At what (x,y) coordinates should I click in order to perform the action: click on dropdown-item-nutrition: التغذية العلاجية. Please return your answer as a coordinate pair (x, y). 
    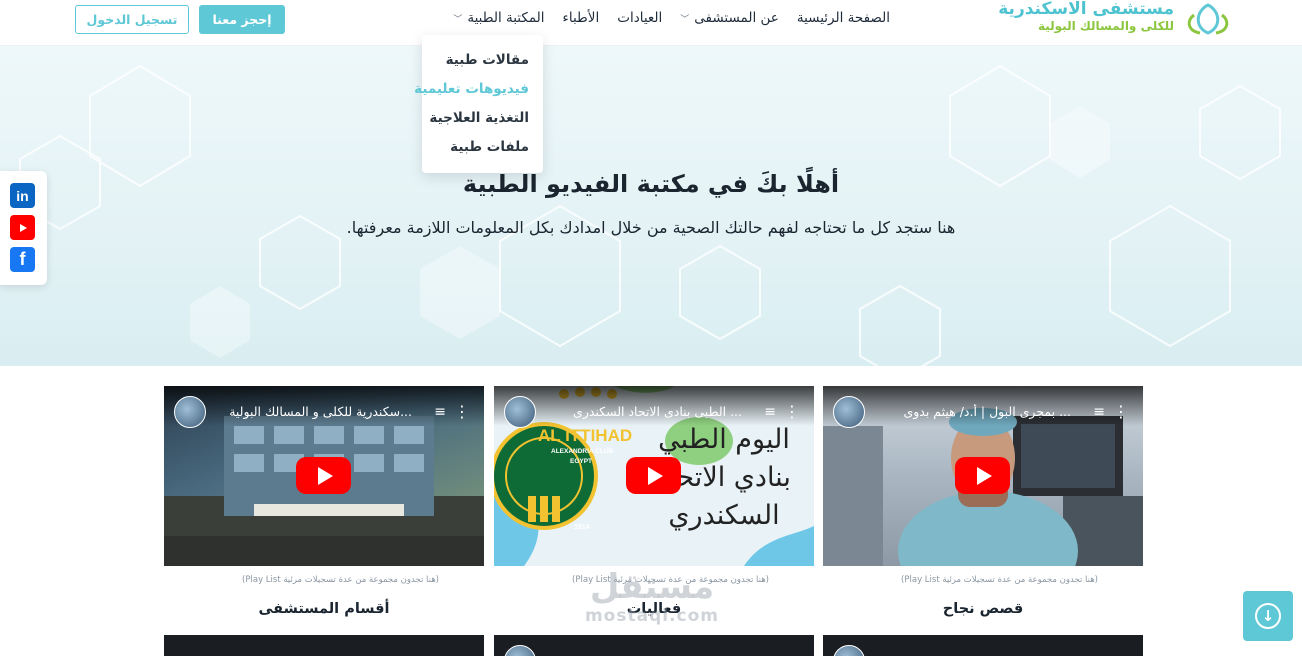
    Looking at the image, I should click on (475, 122).